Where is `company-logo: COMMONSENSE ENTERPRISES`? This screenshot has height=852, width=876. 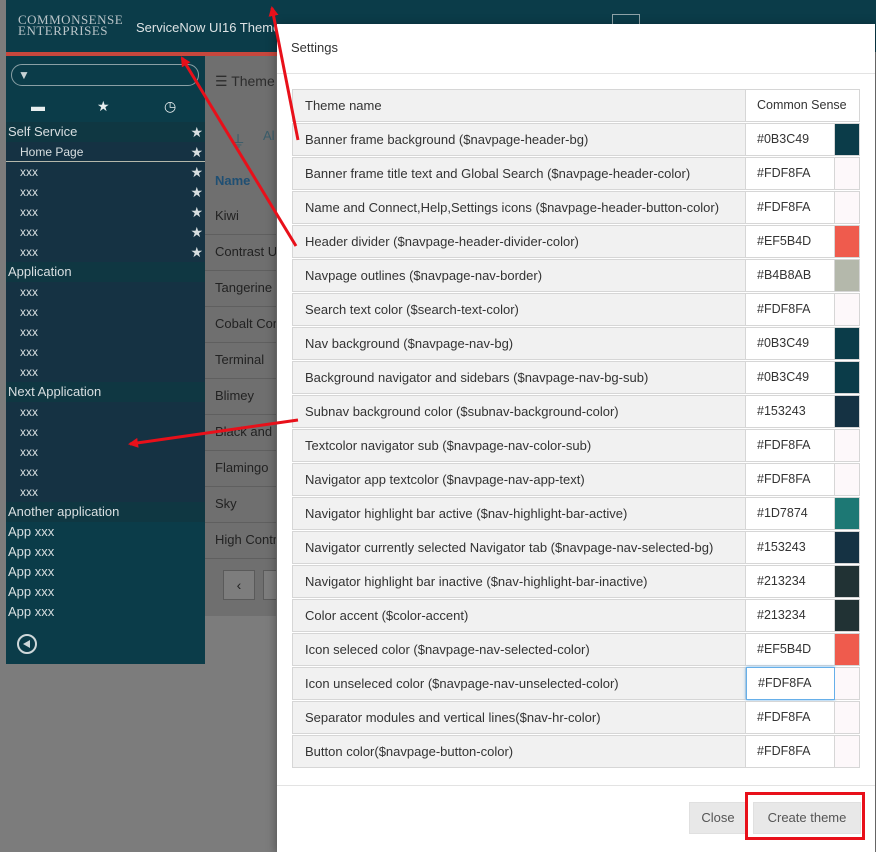
company-logo: COMMONSENSE ENTERPRISES is located at coordinates (70, 25).